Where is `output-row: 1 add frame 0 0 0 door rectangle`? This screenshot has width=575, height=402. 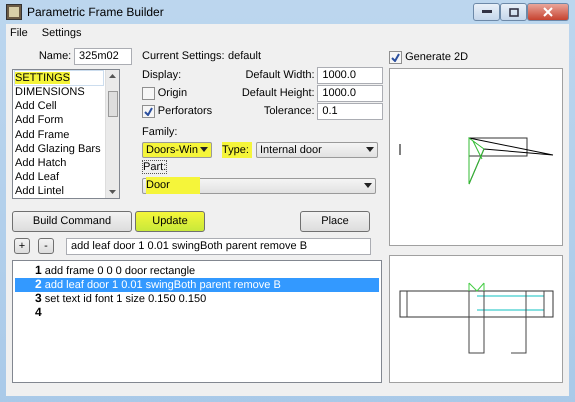 output-row: 1 add frame 0 0 0 door rectangle is located at coordinates (197, 271).